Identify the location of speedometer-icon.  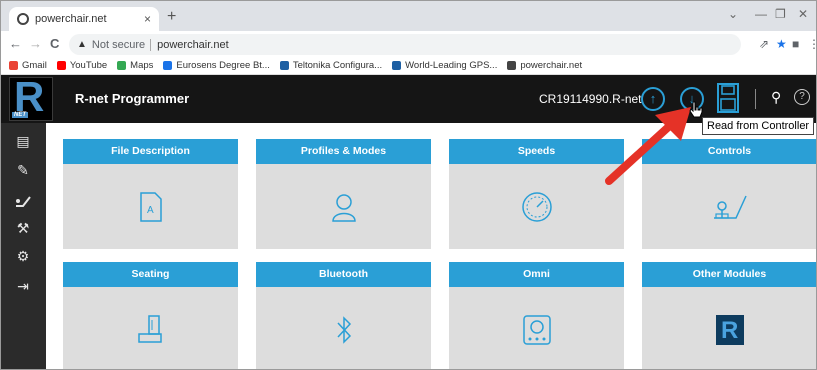
(536, 206).